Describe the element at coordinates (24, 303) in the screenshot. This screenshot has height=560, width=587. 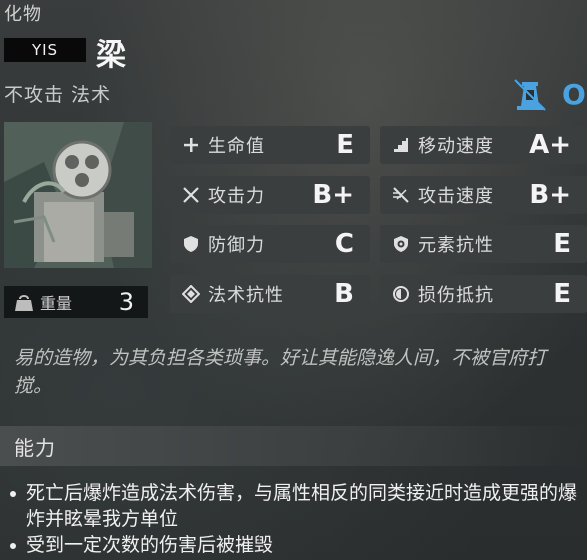
I see `weight-icon` at that location.